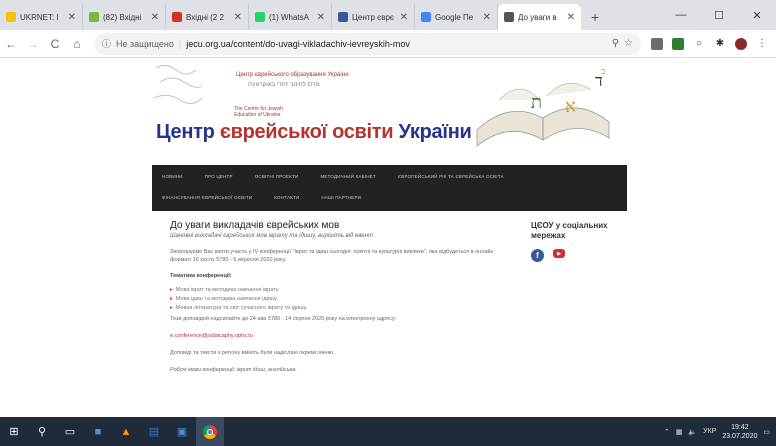 This screenshot has width=776, height=446. What do you see at coordinates (435, 132) in the screenshot?
I see `logo-part: України` at bounding box center [435, 132].